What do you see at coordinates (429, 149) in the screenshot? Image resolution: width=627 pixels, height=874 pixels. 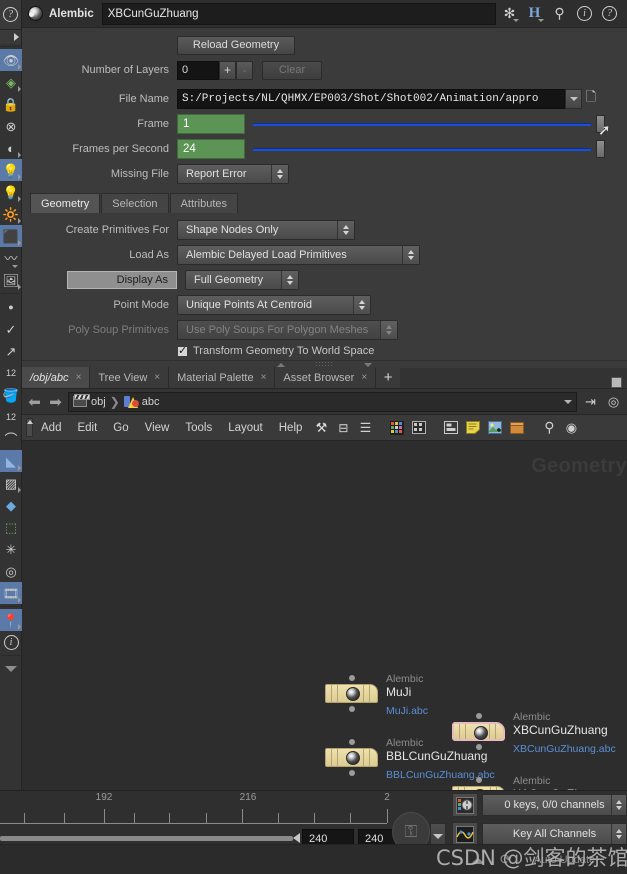 I see `fps-slider` at bounding box center [429, 149].